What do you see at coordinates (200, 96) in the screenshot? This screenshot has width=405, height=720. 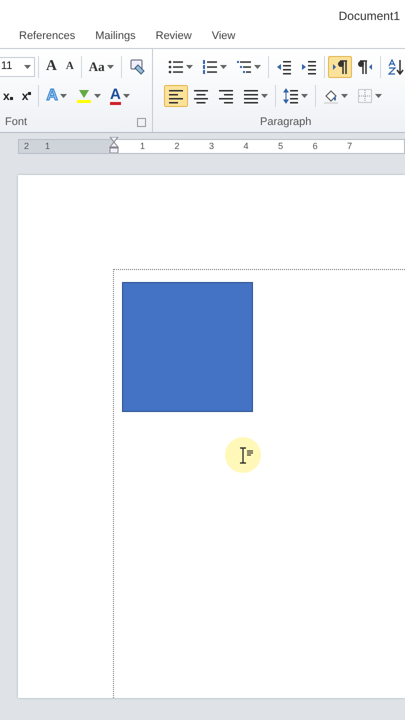 I see `align-center-icon` at bounding box center [200, 96].